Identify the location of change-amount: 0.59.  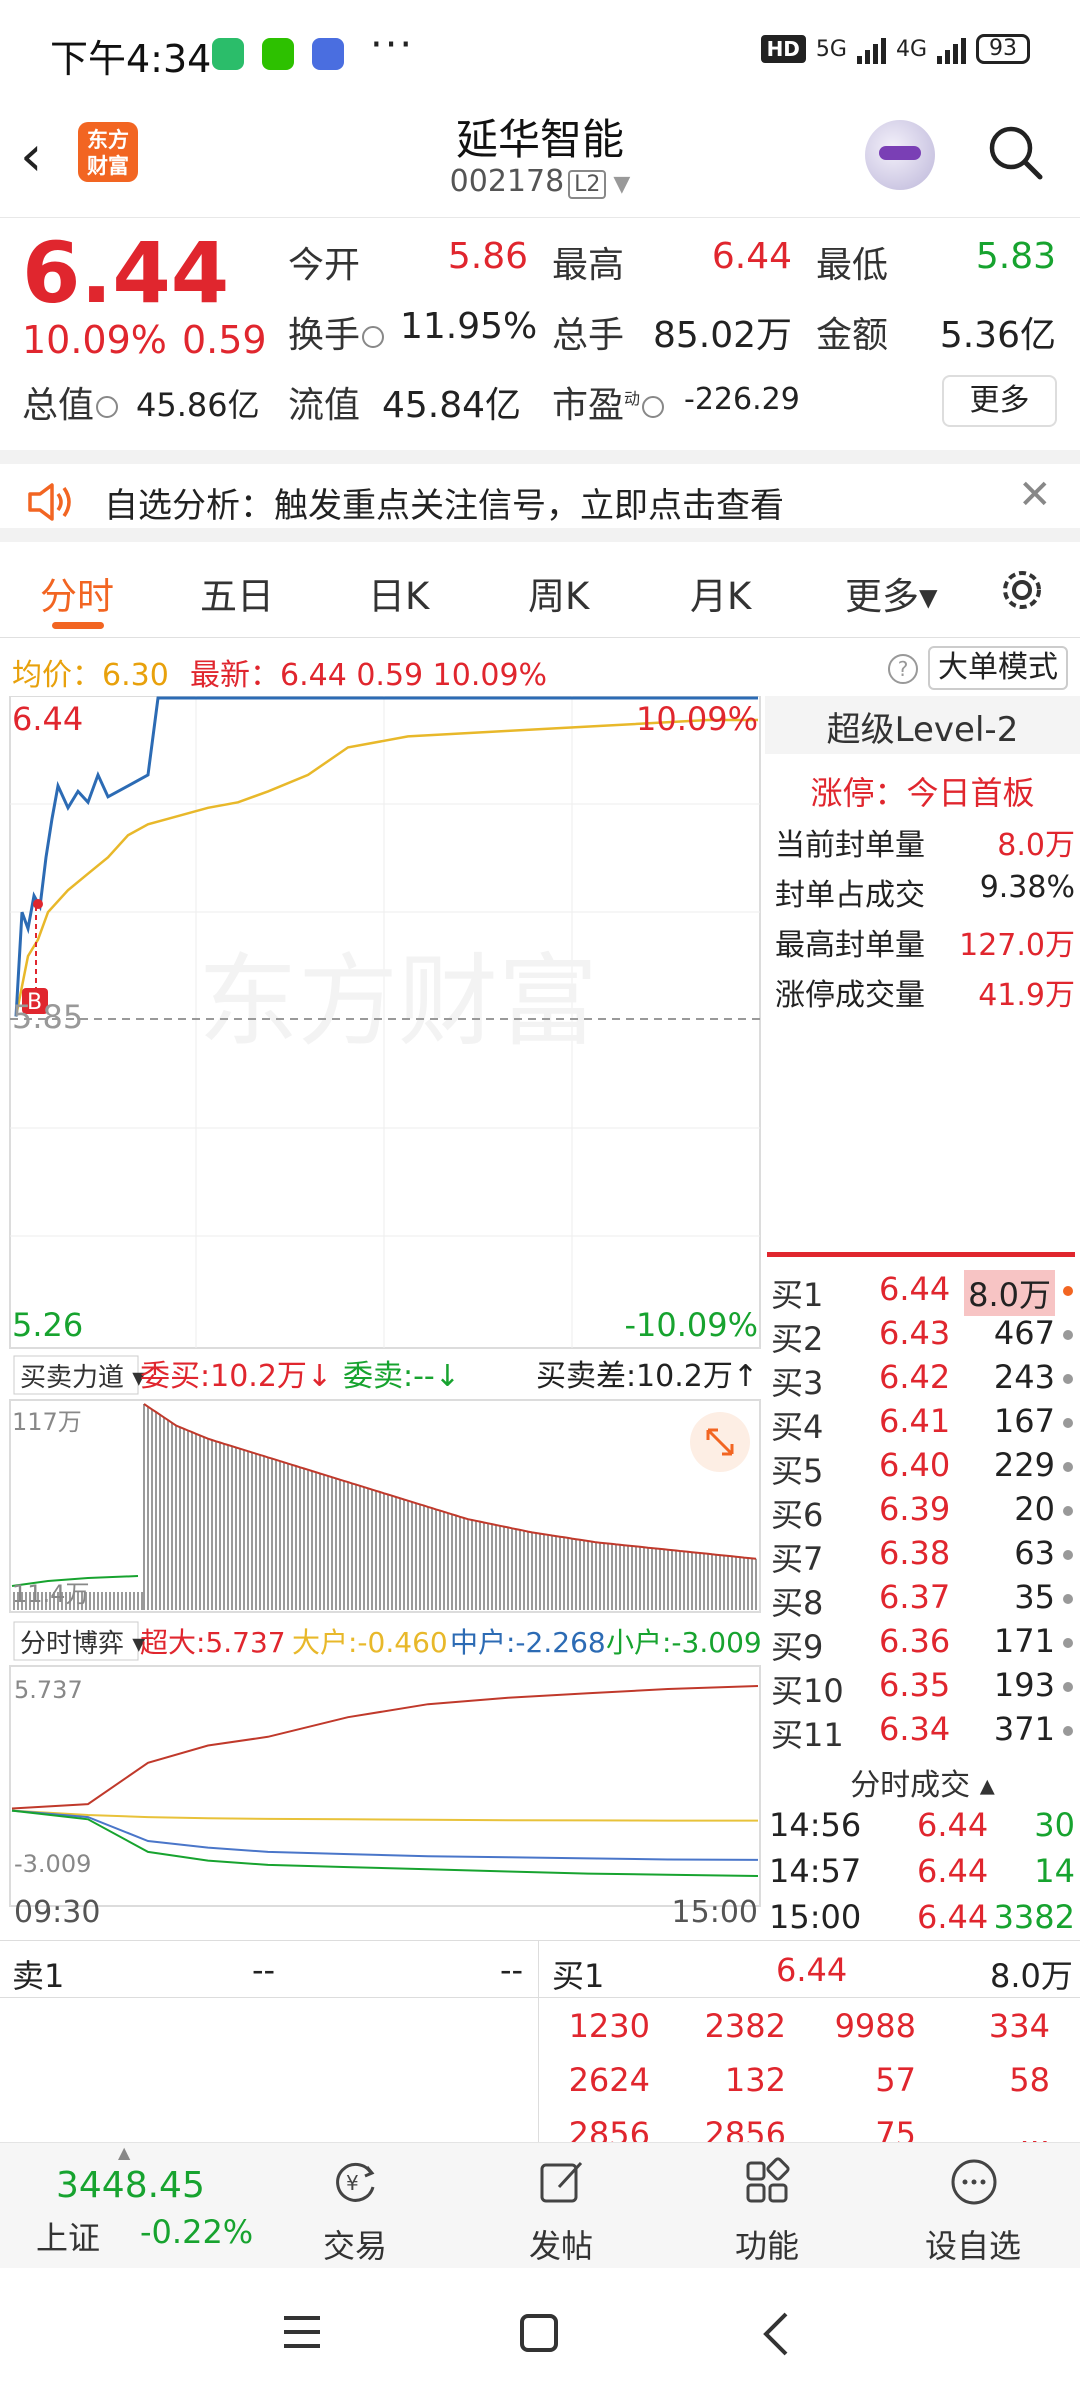
(224, 340).